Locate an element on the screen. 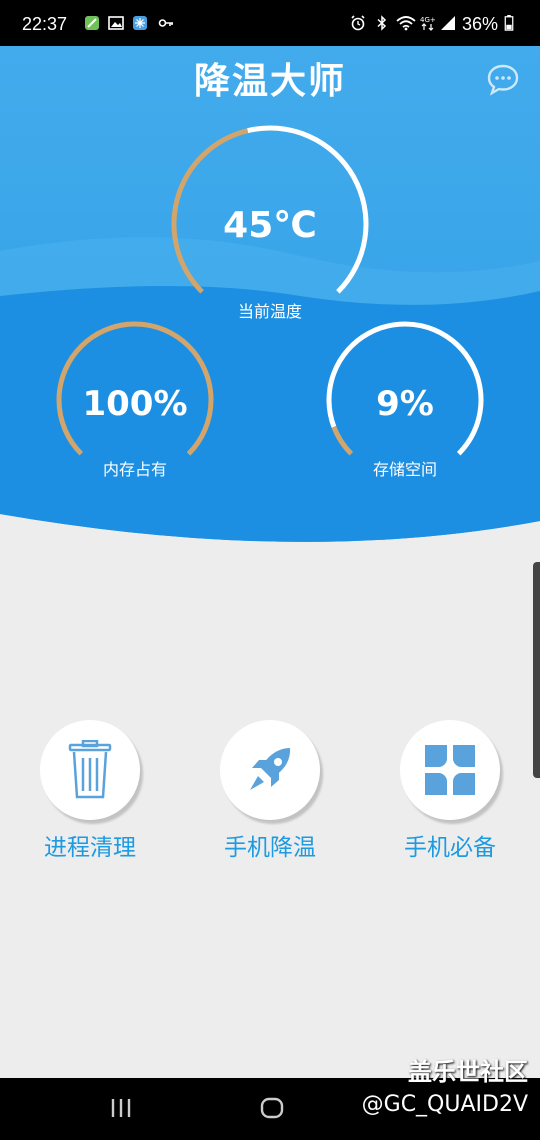 Image resolution: width=540 pixels, height=1140 pixels. storage-level-arc is located at coordinates (342, 440).